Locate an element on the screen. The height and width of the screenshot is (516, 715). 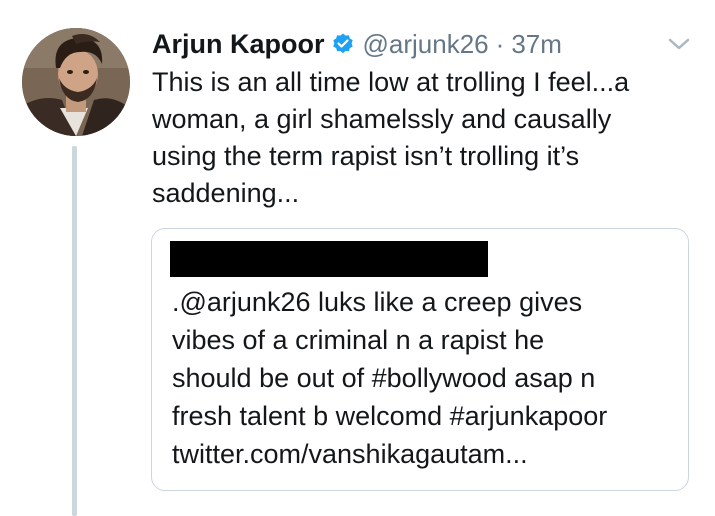
chevron-down-icon is located at coordinates (679, 44).